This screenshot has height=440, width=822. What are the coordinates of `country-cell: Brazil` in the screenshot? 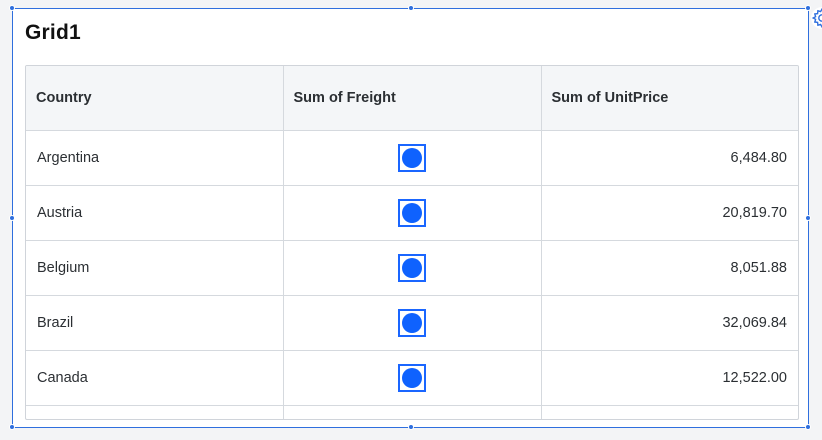 It's located at (155, 323).